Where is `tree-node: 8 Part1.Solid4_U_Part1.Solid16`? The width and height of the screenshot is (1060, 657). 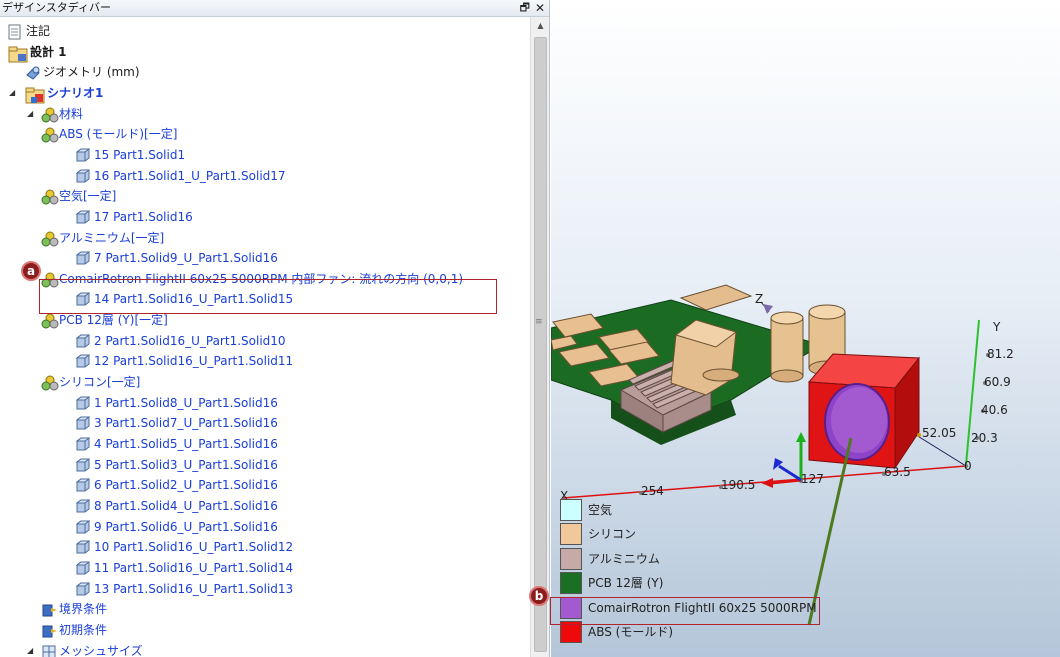
tree-node: 8 Part1.Solid4_U_Part1.Solid16 is located at coordinates (265, 506).